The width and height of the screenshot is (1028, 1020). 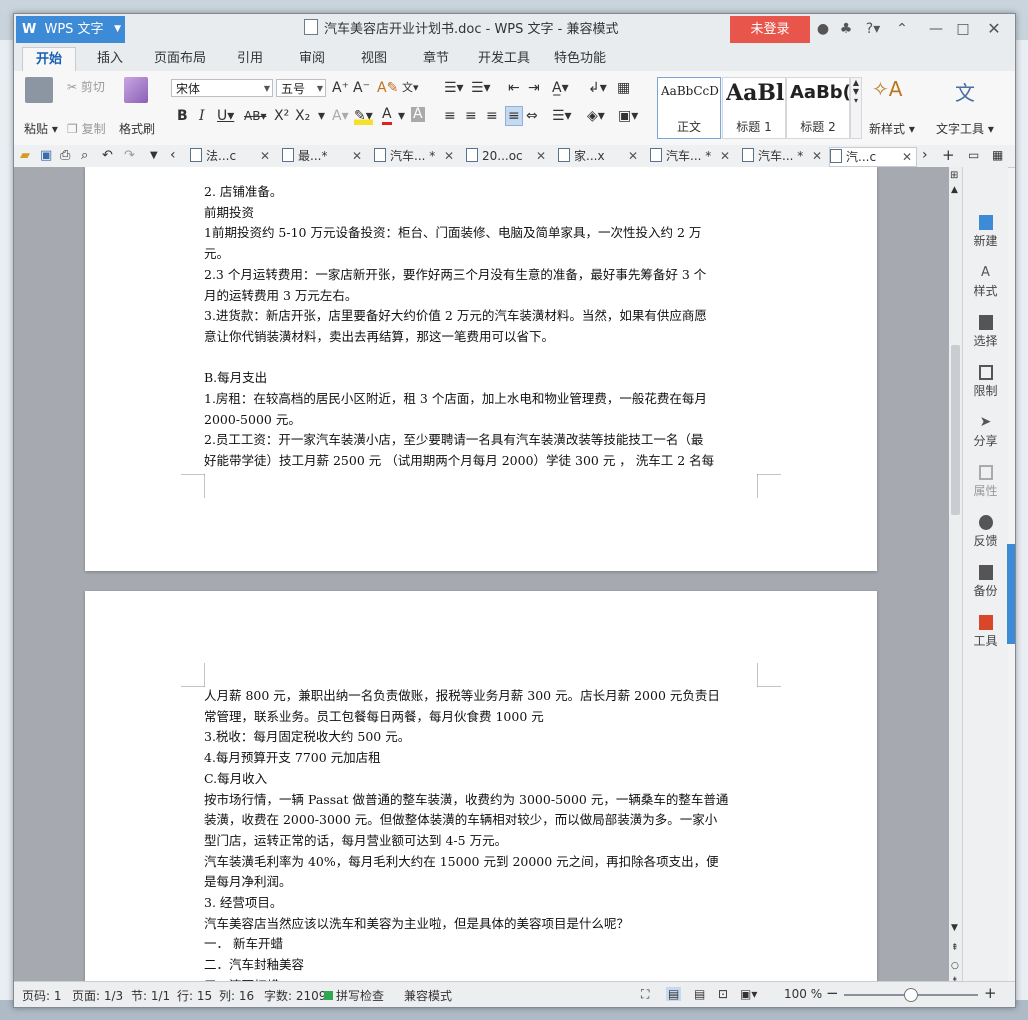 What do you see at coordinates (302, 116) in the screenshot?
I see `subscript-icon: X₂` at bounding box center [302, 116].